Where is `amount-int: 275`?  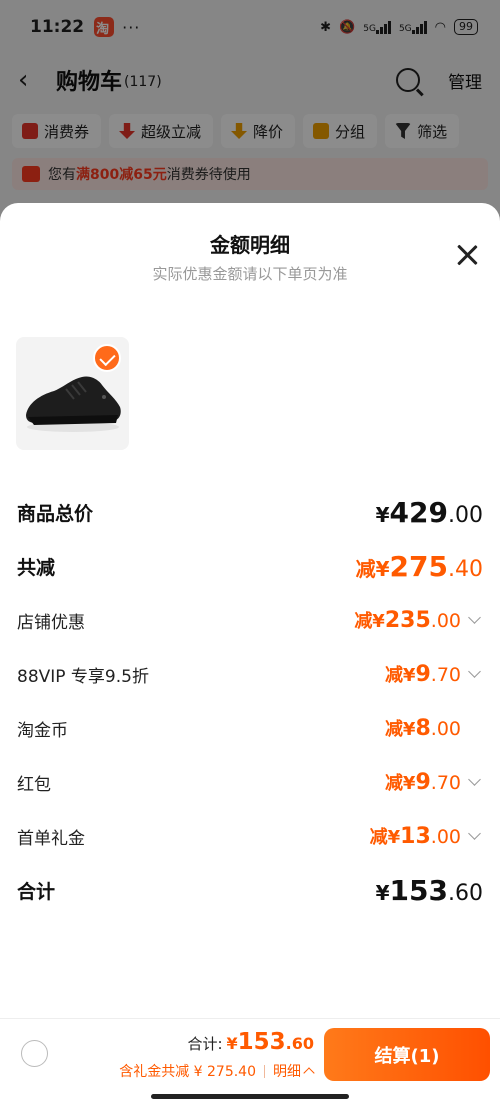
amount-int: 275 is located at coordinates (418, 566).